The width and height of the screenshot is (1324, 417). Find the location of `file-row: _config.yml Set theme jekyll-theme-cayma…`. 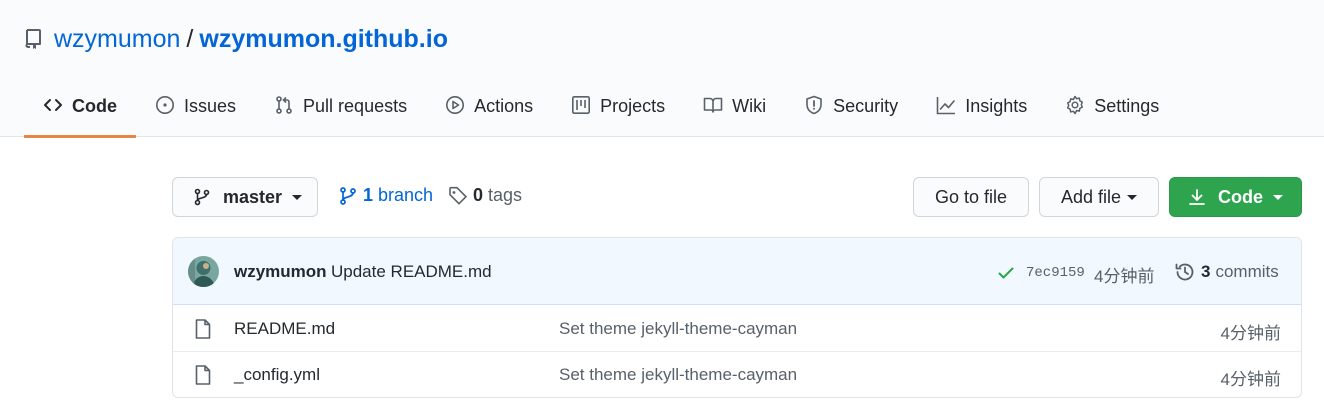

file-row: _config.yml Set theme jekyll-theme-cayma… is located at coordinates (737, 374).